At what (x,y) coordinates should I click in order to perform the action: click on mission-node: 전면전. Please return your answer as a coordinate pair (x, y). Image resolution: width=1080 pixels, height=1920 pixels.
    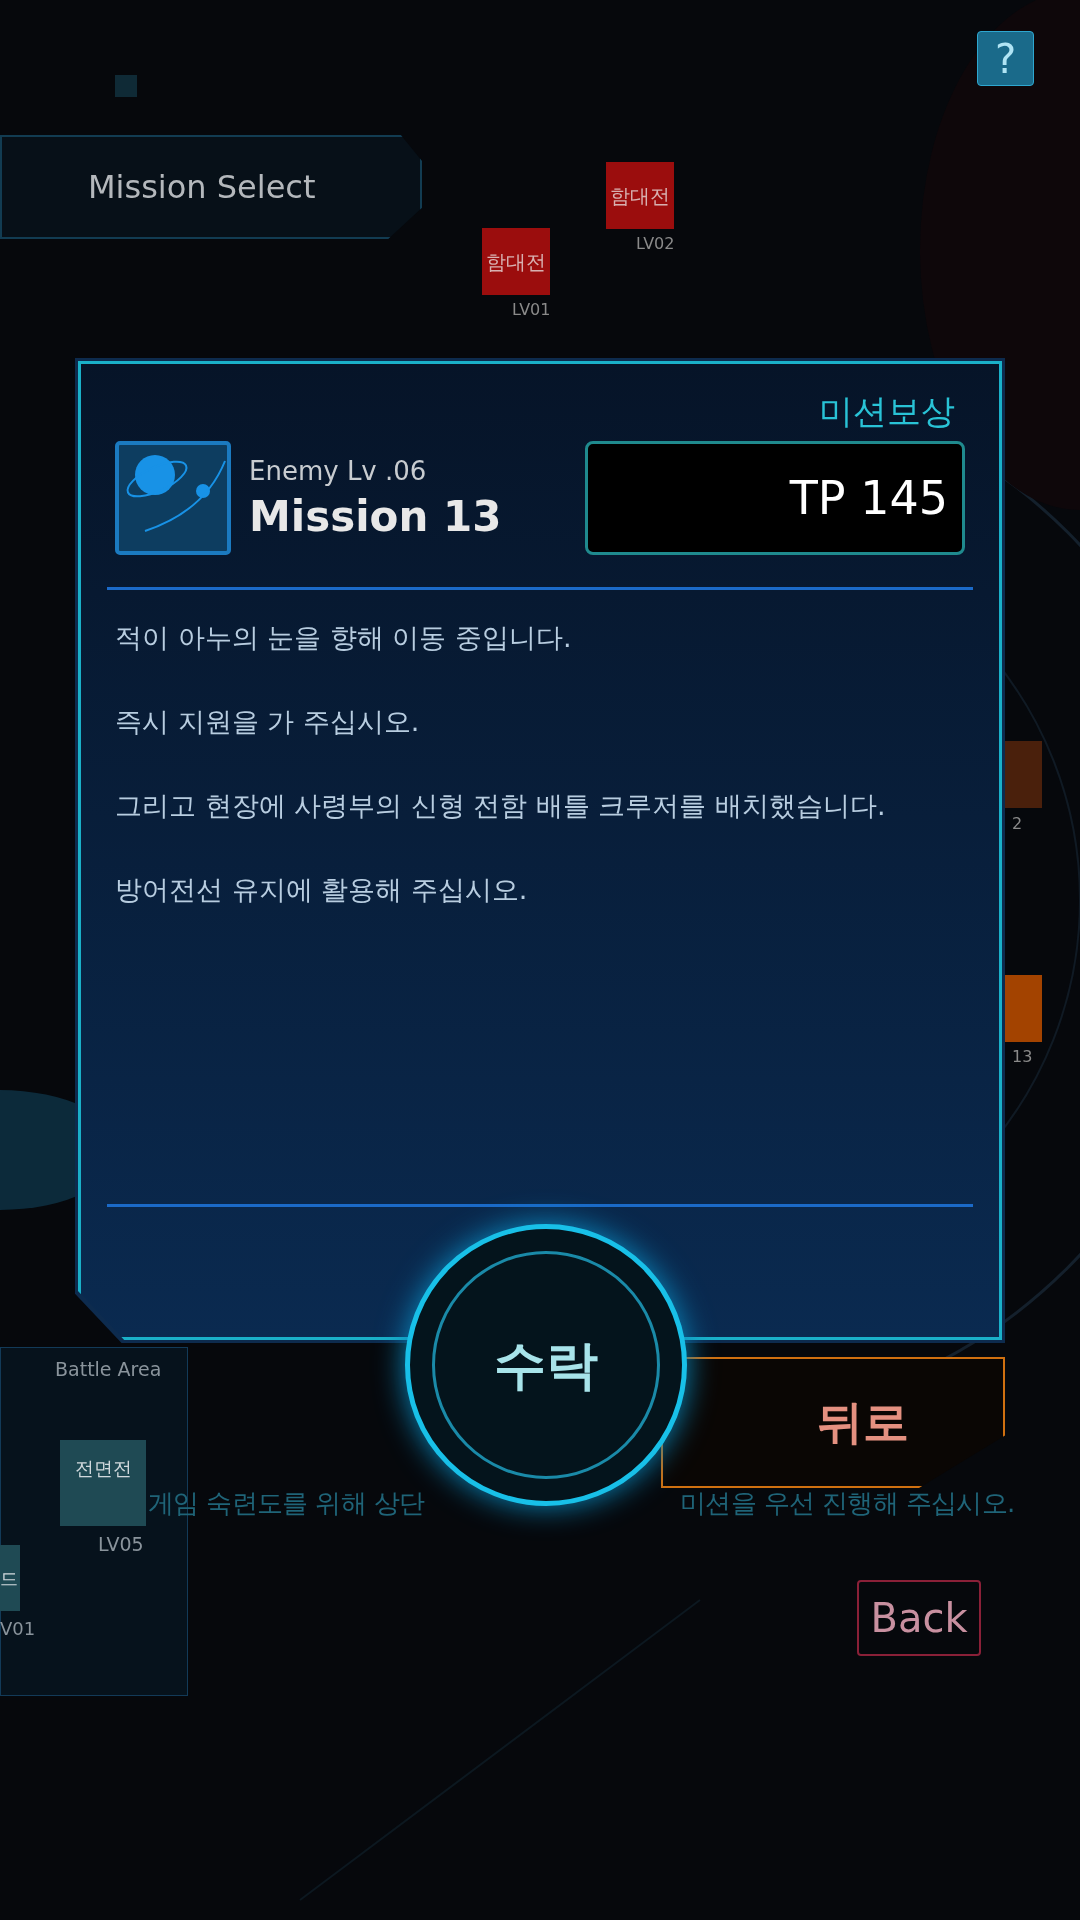
    Looking at the image, I should click on (103, 1483).